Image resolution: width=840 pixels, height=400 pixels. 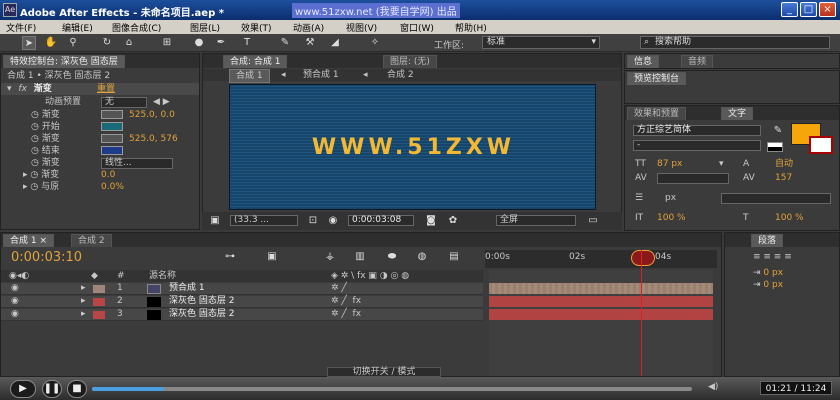 I want to click on indent-left-value: 0 px, so click(x=773, y=273).